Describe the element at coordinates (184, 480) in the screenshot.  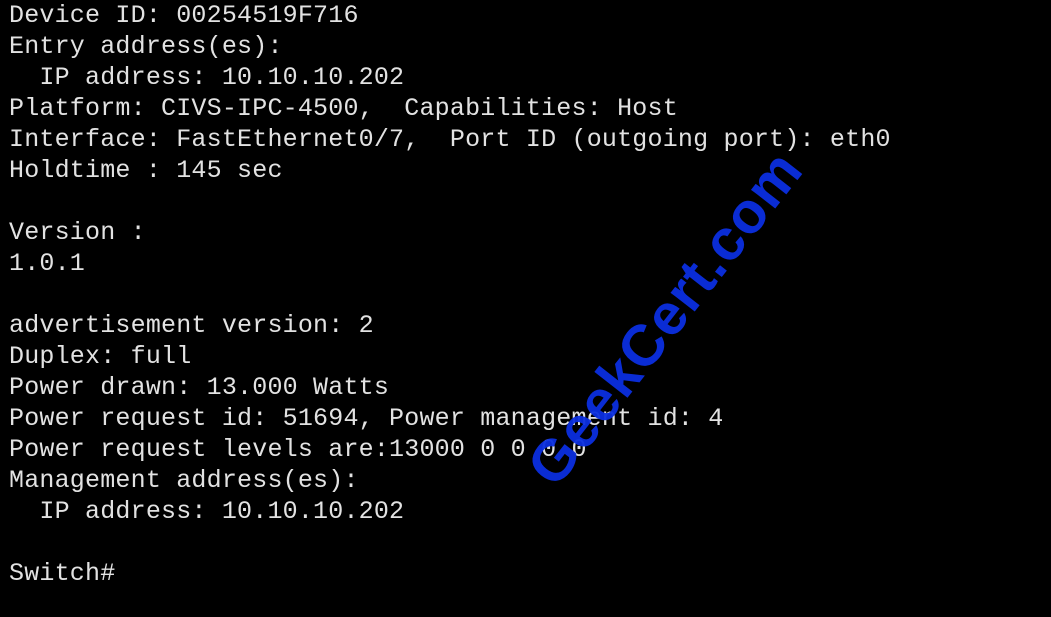
I see `cdp-management-address-header: Management address(es):` at that location.